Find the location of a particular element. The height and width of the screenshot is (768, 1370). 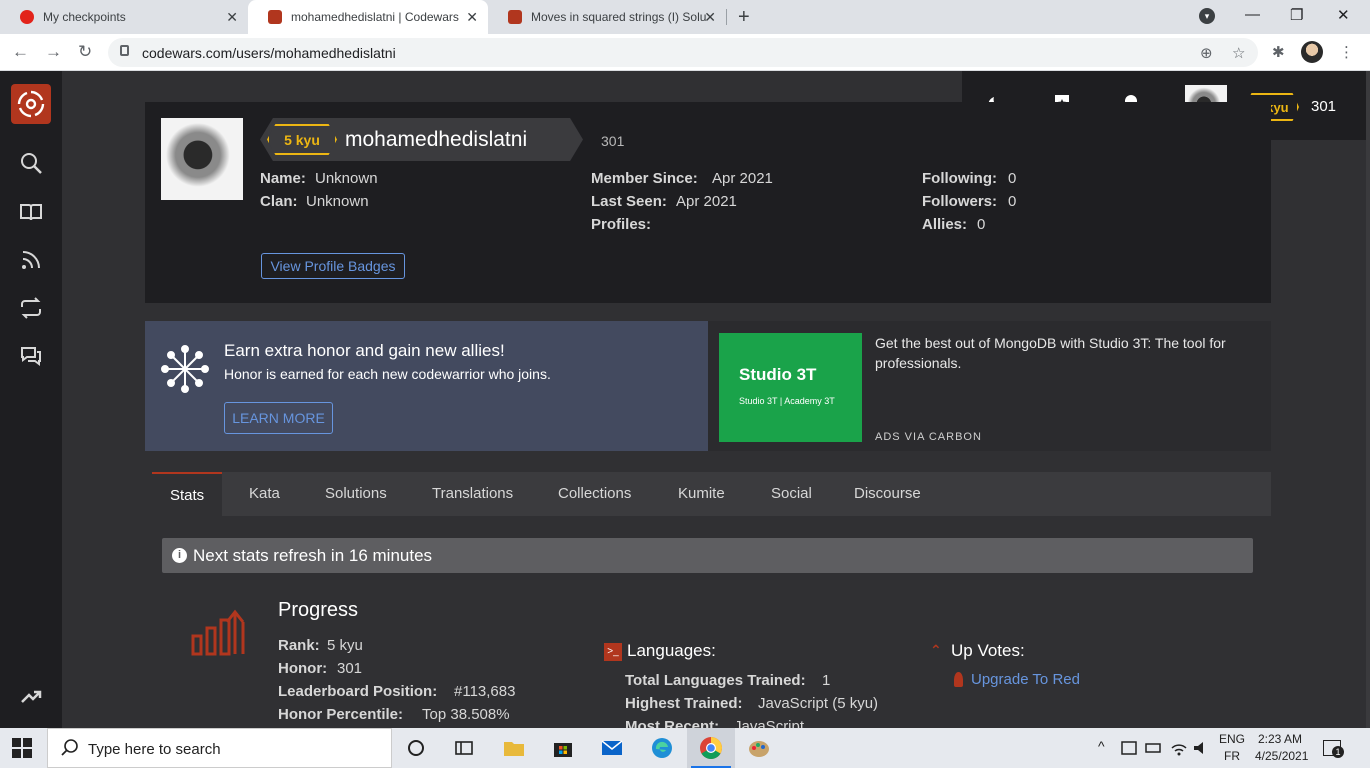

taskbar-search-box: Type here to search is located at coordinates (219, 748).